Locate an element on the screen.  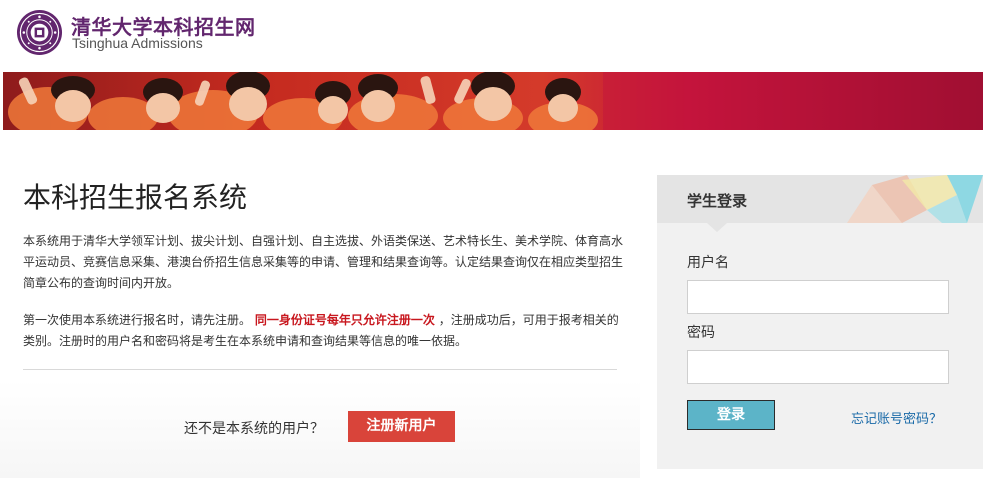
site-subtitle: Tsinghua Admissions is located at coordinates (137, 43).